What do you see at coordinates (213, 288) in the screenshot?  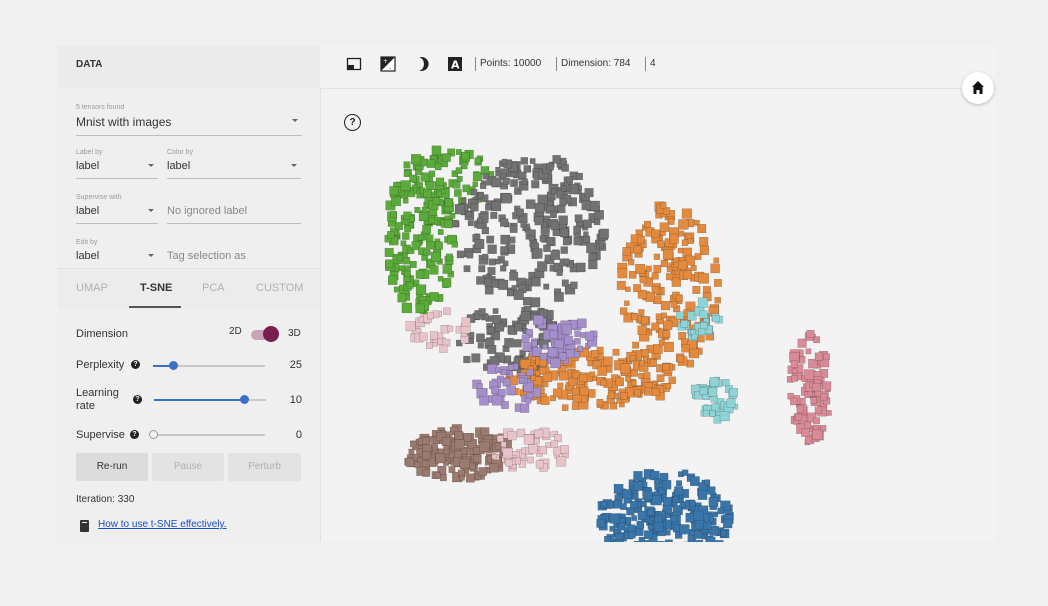 I see `tab-pca: PCA` at bounding box center [213, 288].